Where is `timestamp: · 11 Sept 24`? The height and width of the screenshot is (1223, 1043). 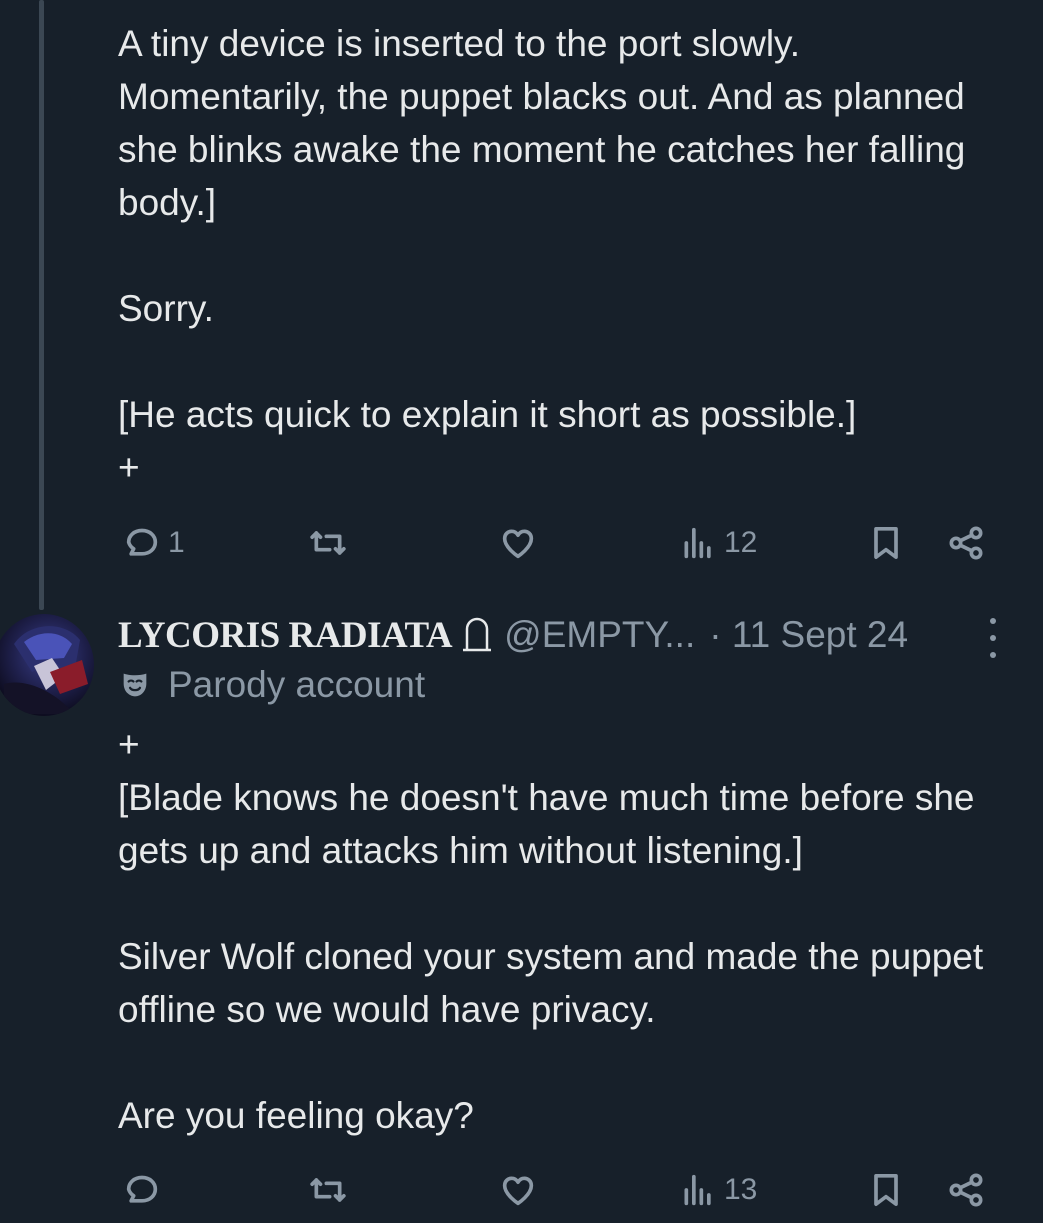
timestamp: · 11 Sept 24 is located at coordinates (808, 635).